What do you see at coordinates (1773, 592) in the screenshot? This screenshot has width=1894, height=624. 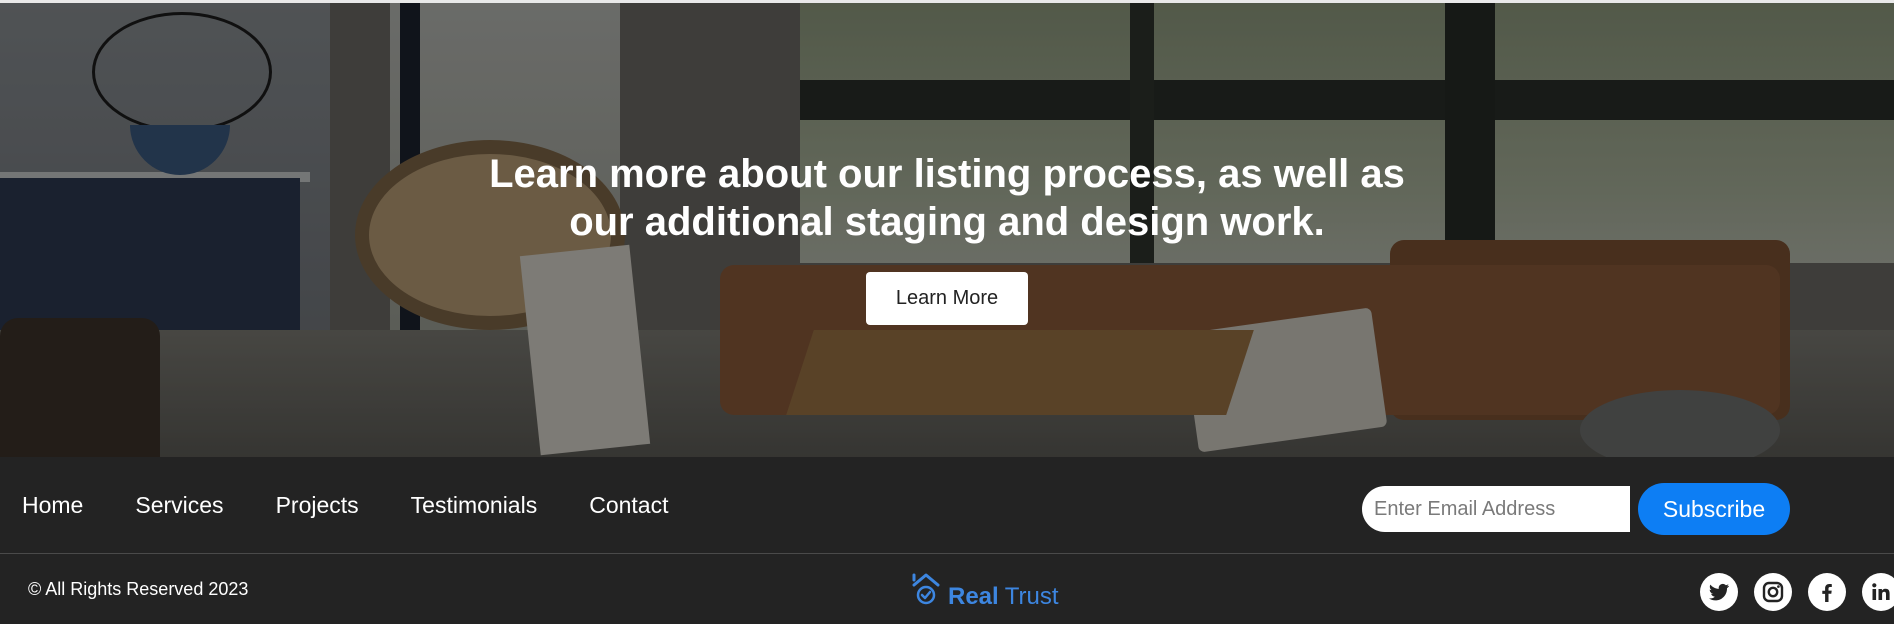 I see `instagram-icon` at bounding box center [1773, 592].